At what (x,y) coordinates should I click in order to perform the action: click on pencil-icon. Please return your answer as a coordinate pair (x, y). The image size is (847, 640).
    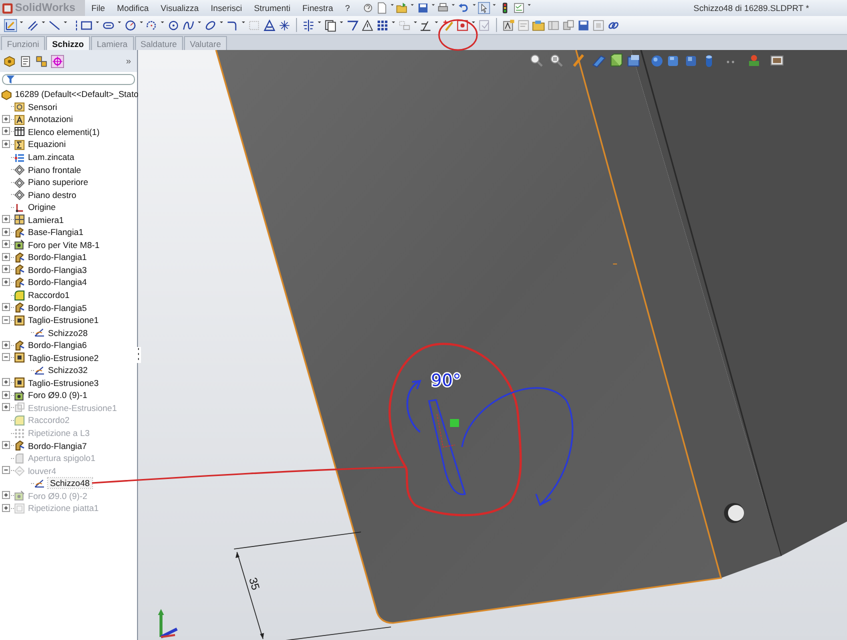
    Looking at the image, I should click on (578, 60).